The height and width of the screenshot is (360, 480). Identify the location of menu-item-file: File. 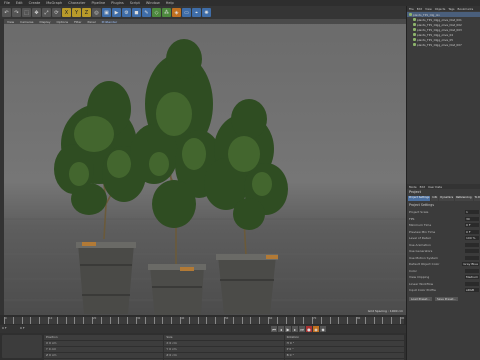
(7, 3).